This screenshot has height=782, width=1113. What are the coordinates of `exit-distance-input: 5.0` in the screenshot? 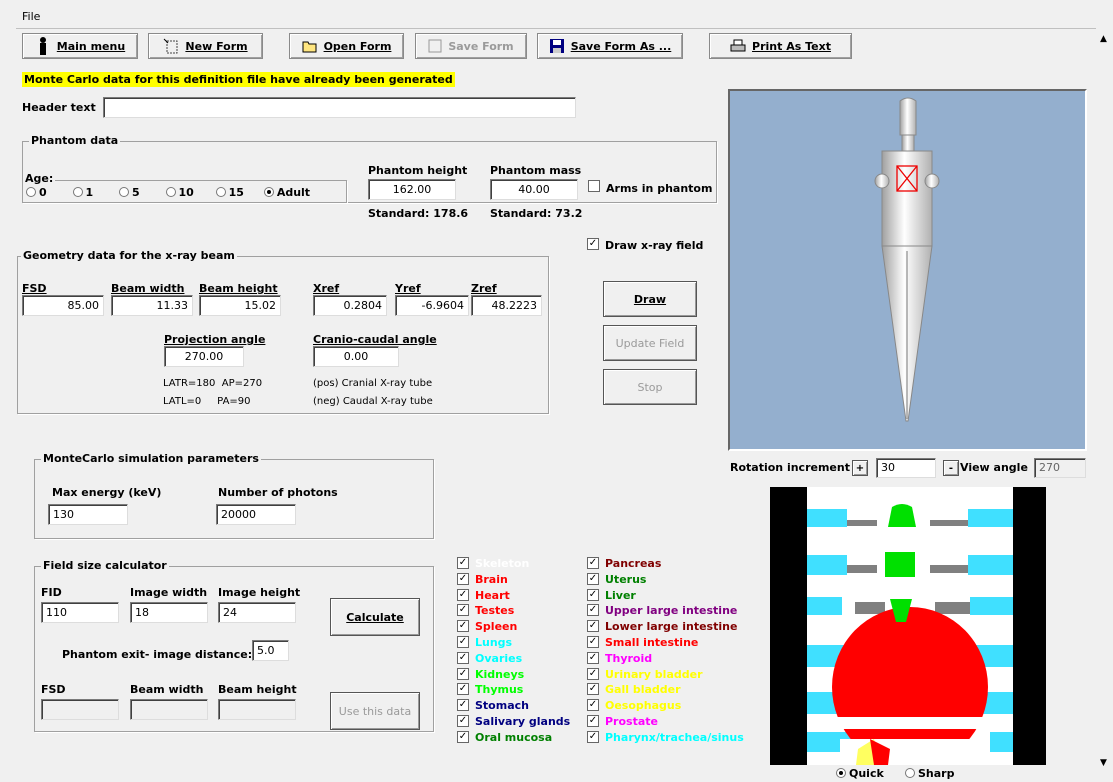 It's located at (270, 650).